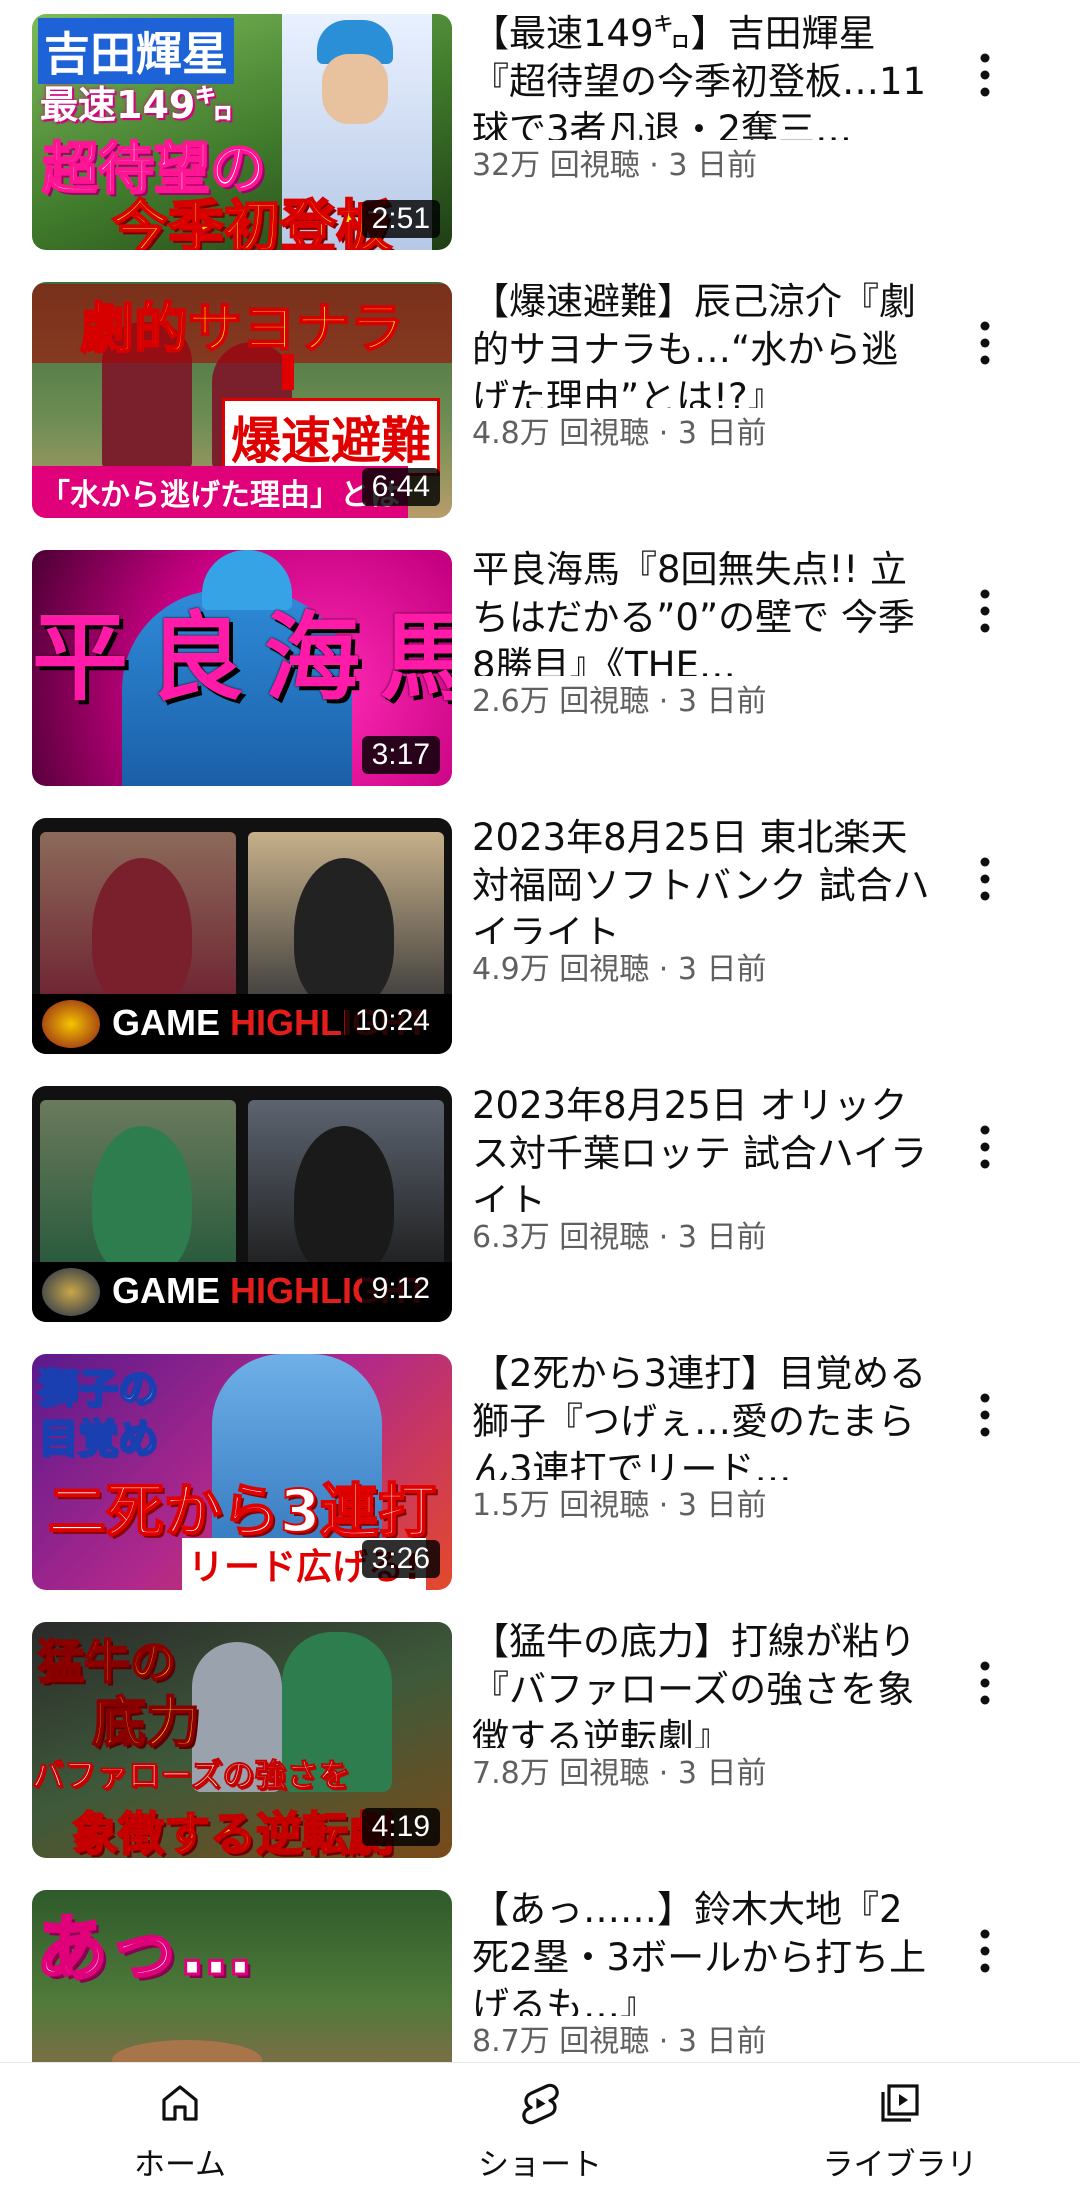 The image size is (1080, 2188). I want to click on video-meta: 32万 回視聴 · 3 日前, so click(702, 162).